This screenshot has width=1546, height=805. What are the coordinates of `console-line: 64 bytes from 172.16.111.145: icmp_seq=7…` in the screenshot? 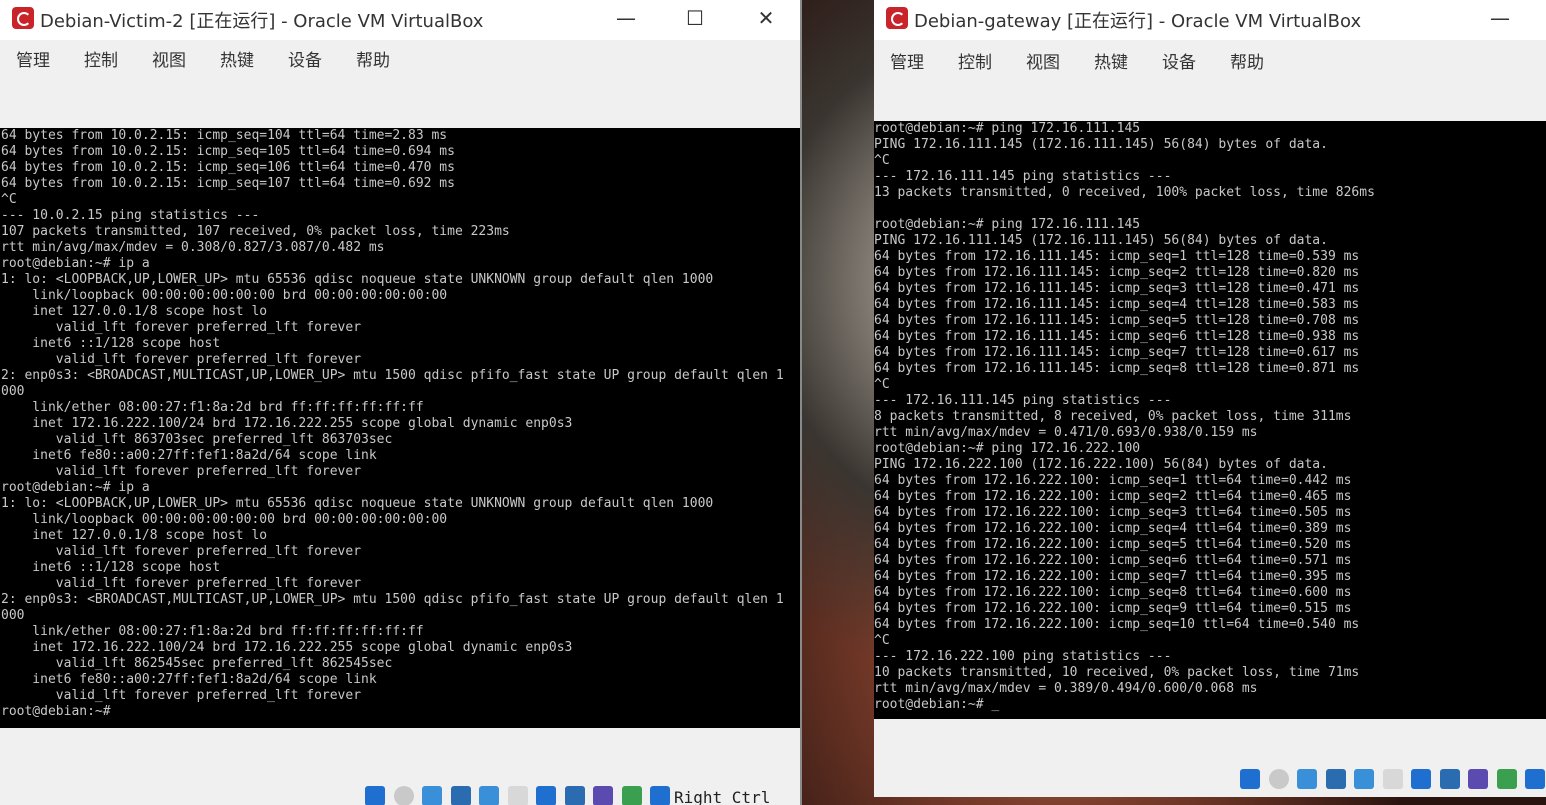 It's located at (1117, 352).